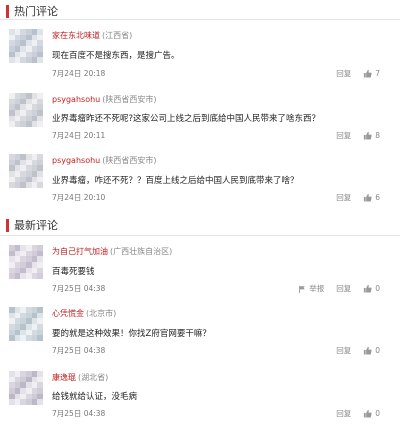  What do you see at coordinates (79, 135) in the screenshot?
I see `comment-time: 7月24日 20:11` at bounding box center [79, 135].